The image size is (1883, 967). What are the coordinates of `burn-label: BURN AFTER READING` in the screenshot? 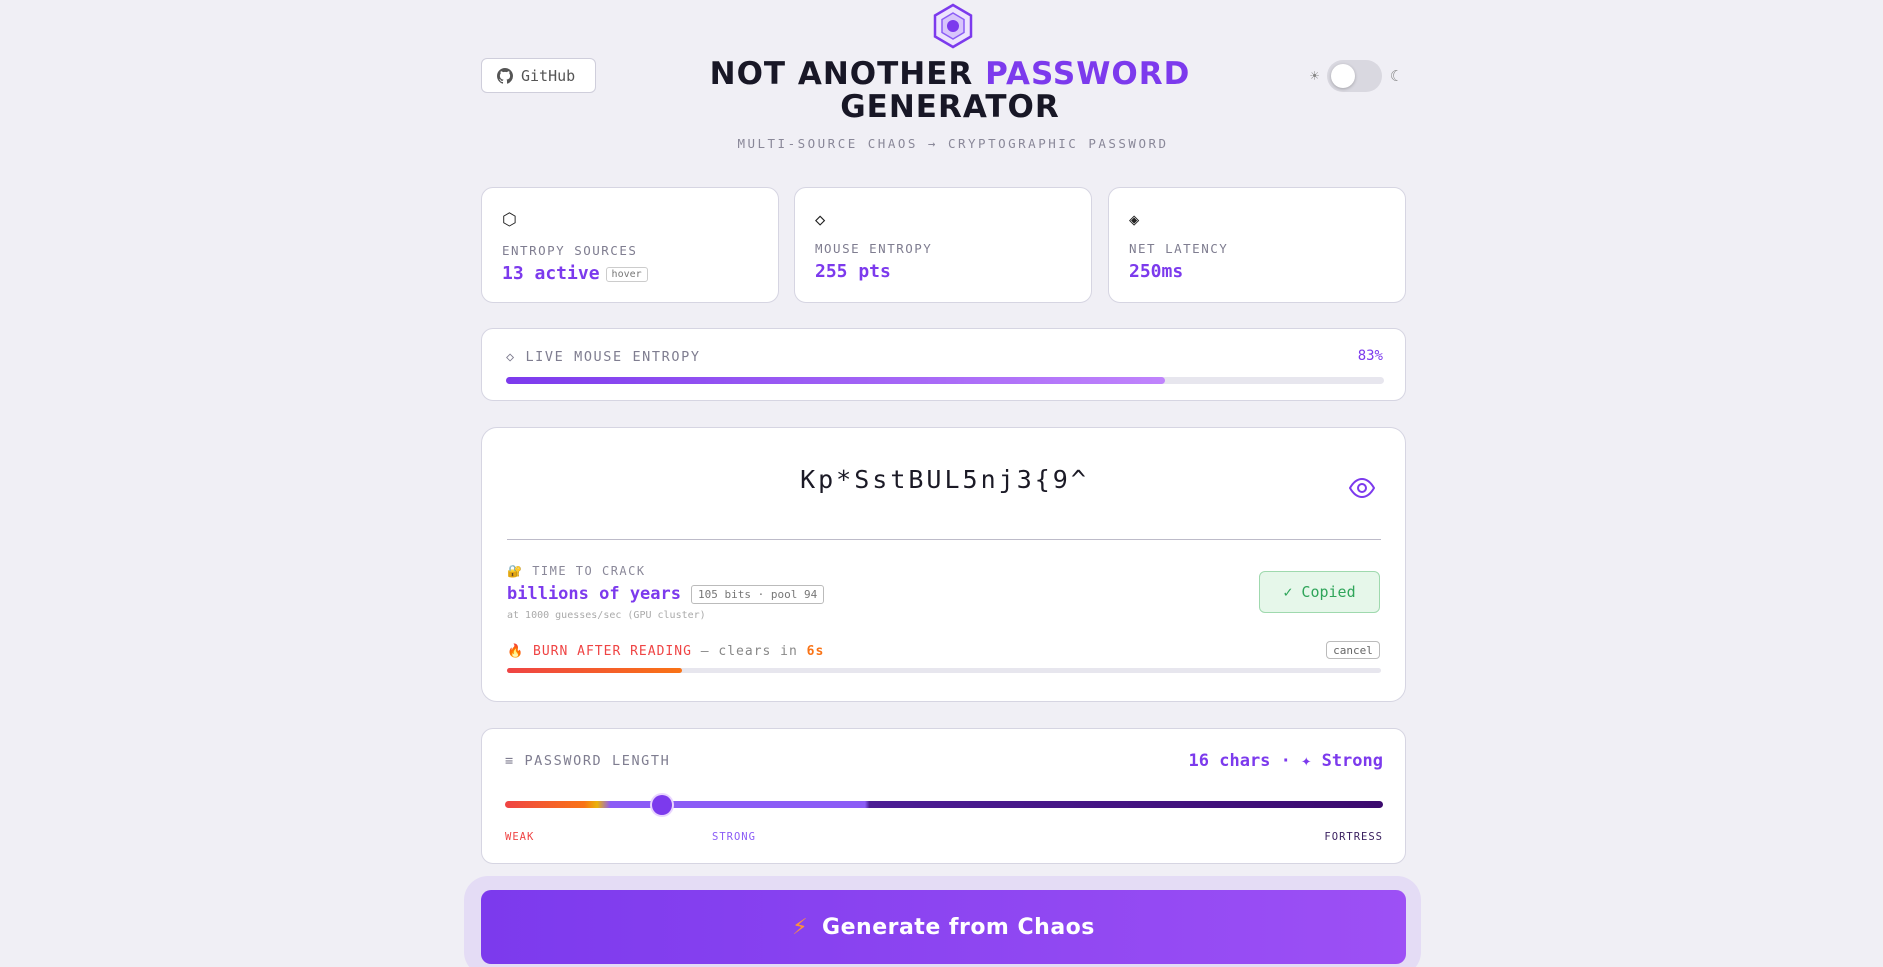 It's located at (612, 651).